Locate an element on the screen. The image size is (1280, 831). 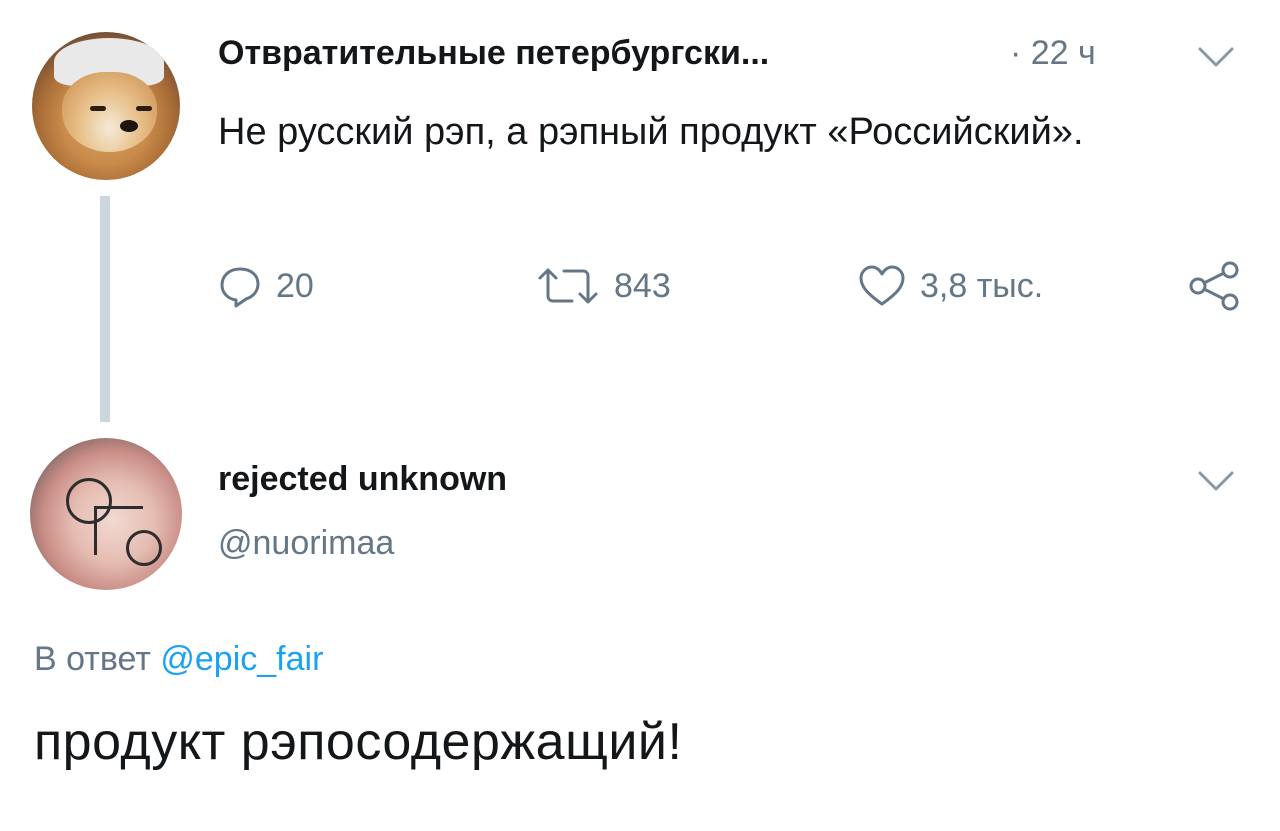
share-icon is located at coordinates (1214, 286).